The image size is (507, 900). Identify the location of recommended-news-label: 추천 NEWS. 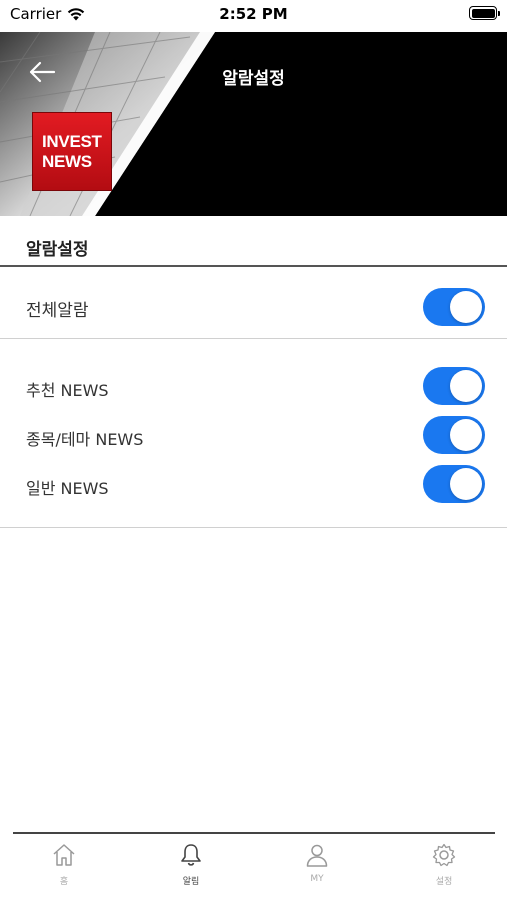
(67, 390).